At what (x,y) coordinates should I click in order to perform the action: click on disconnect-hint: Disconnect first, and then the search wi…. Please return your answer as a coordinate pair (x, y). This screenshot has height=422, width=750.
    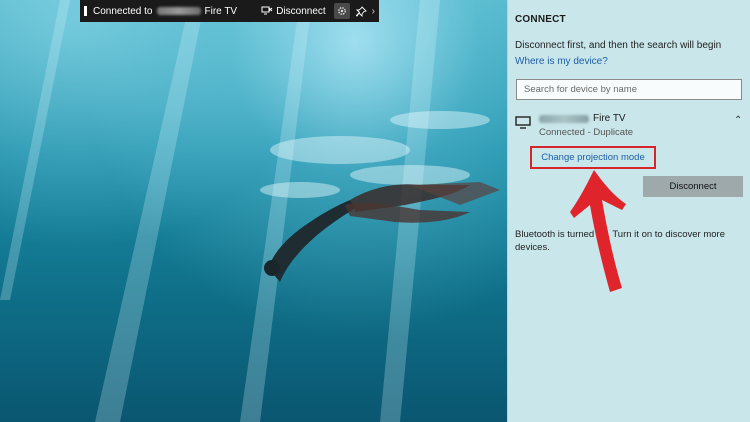
    Looking at the image, I should click on (618, 45).